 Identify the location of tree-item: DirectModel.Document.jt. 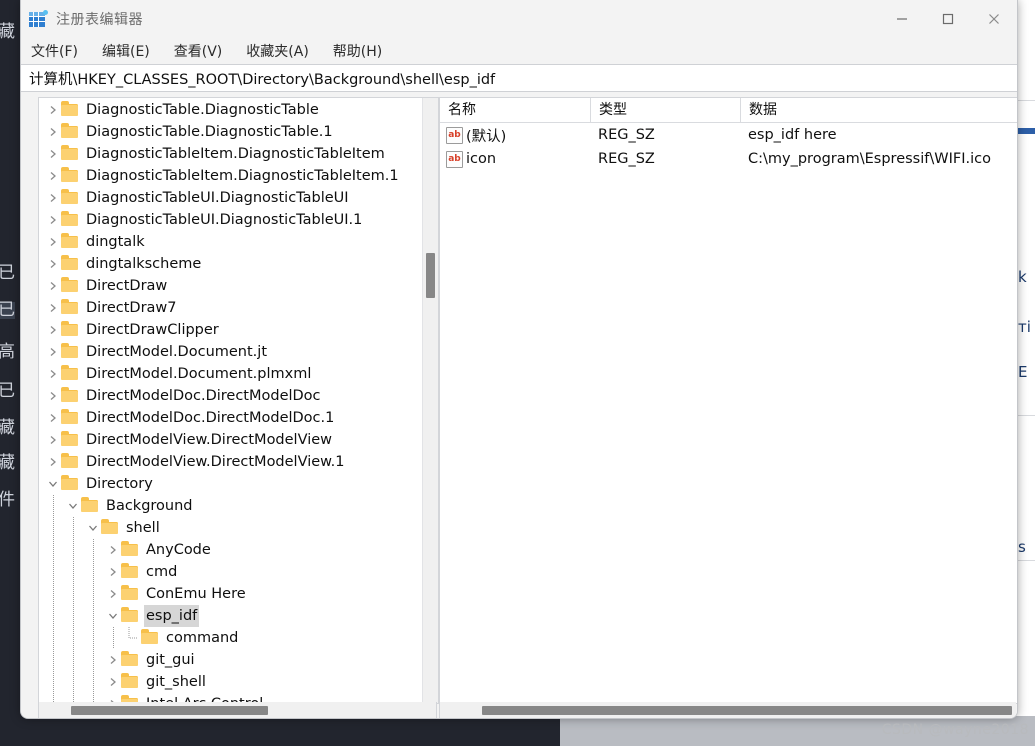
(238, 352).